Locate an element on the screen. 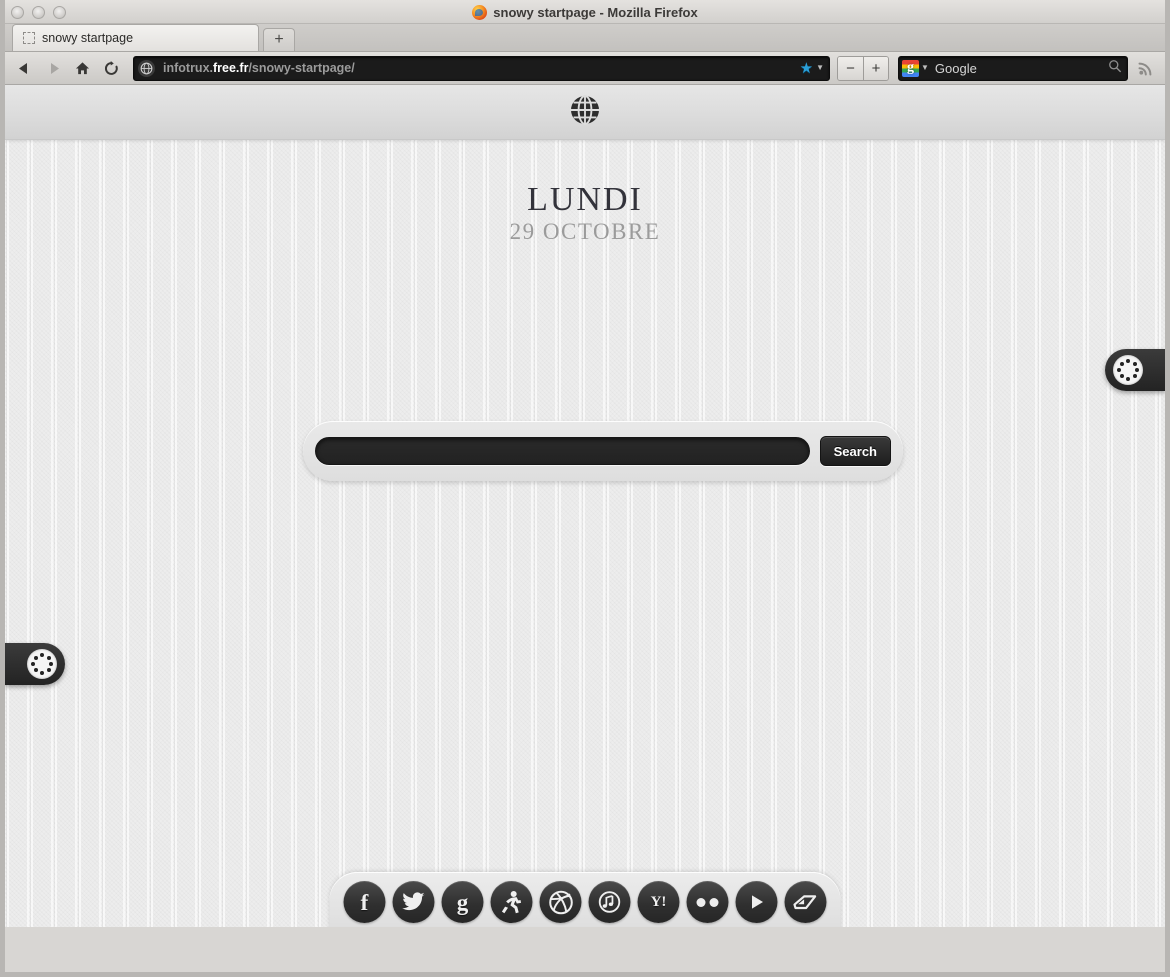 This screenshot has width=1170, height=977. side-panel-tab-left is located at coordinates (35, 664).